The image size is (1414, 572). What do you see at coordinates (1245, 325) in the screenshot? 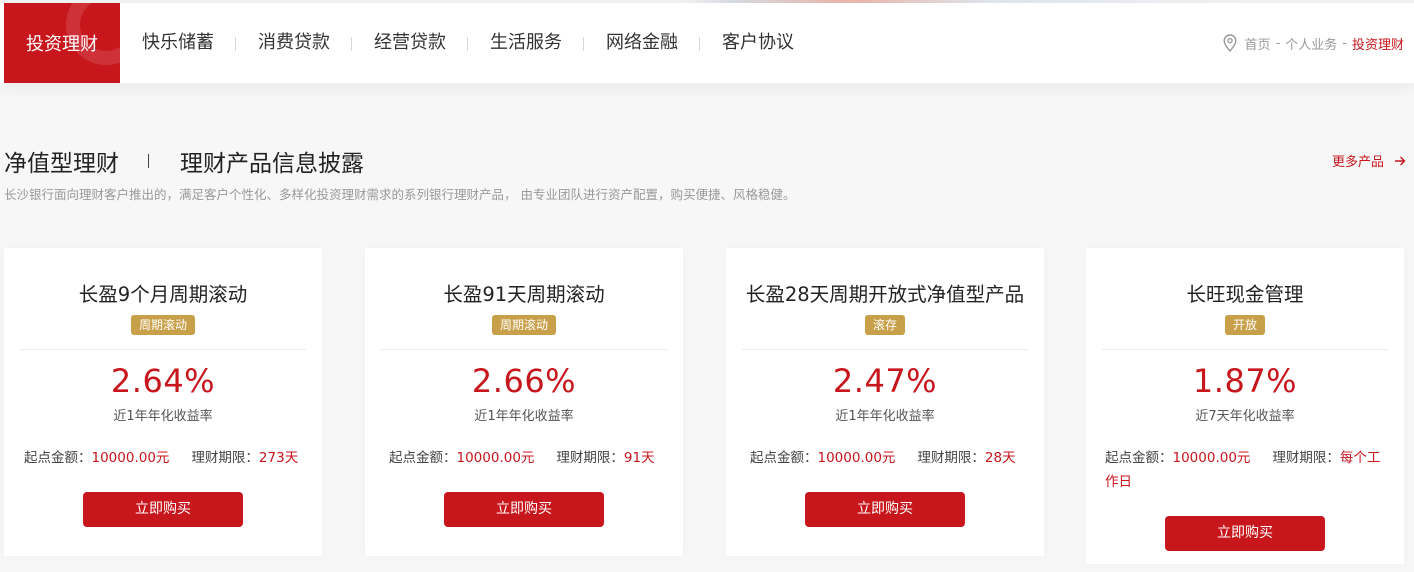
I see `product-tag: 开放` at bounding box center [1245, 325].